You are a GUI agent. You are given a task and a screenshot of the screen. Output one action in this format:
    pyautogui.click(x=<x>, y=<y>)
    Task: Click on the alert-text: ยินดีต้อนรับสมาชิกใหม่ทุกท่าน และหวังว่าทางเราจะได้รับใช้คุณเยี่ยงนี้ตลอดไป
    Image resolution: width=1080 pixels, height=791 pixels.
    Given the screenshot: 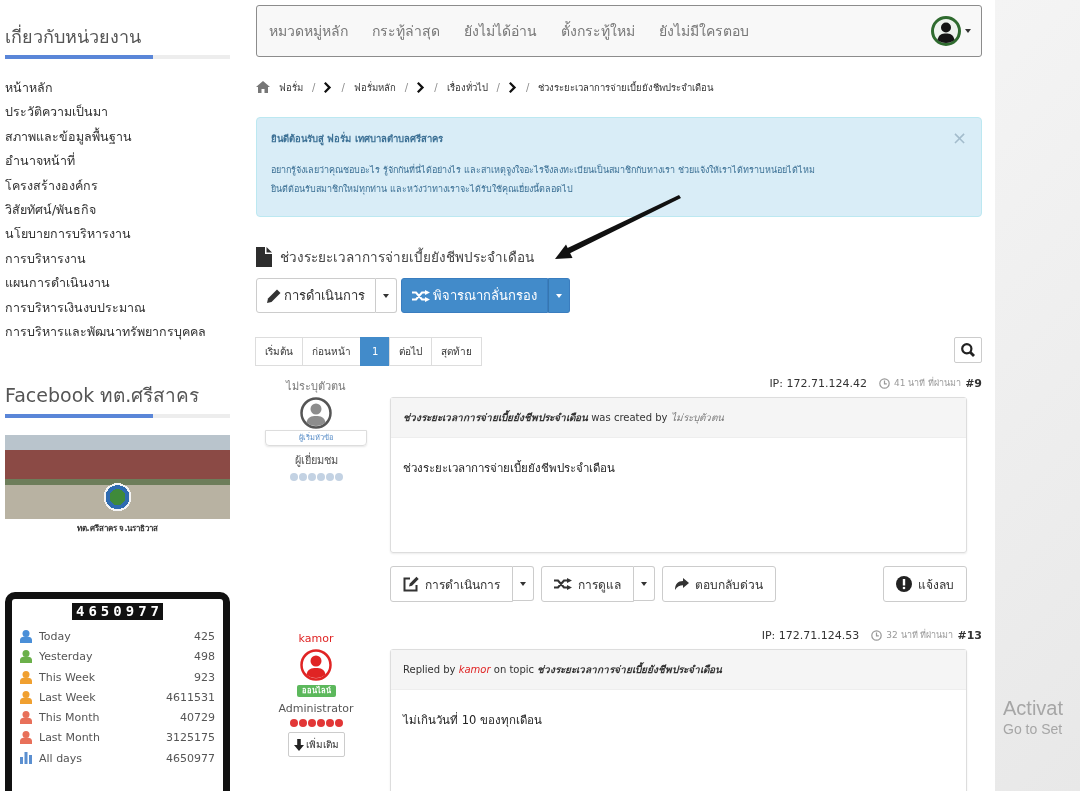 What is the action you would take?
    pyautogui.click(x=422, y=189)
    